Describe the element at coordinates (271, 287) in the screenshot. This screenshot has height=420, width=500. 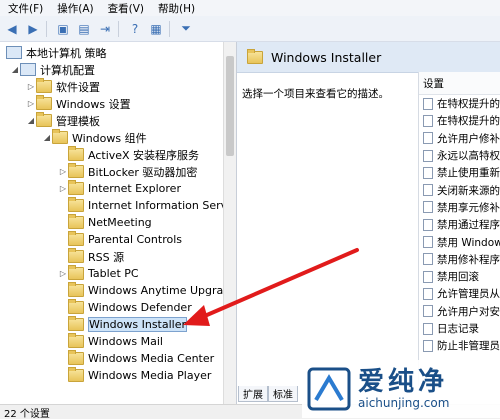
I see `annotation-arrow` at that location.